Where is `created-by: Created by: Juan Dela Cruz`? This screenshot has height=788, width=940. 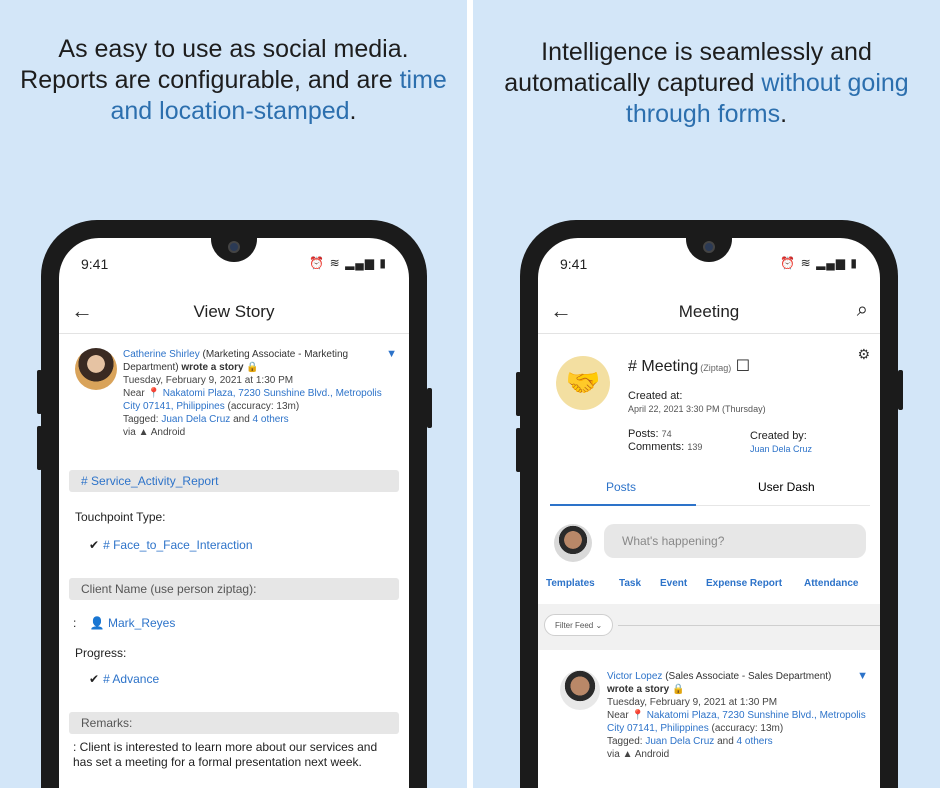 created-by: Created by: Juan Dela Cruz is located at coordinates (781, 443).